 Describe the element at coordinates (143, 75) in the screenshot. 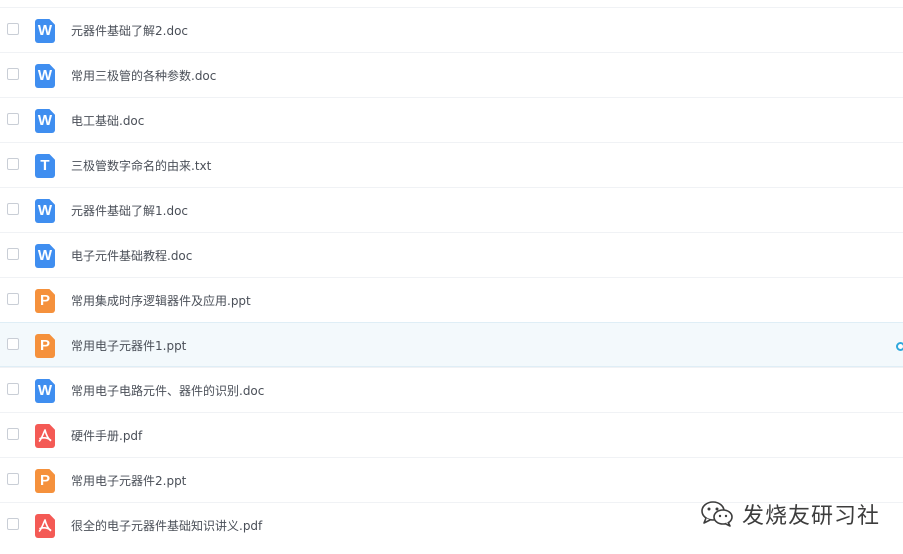

I see `file-name: 常用三极管的各种参数.doc` at that location.